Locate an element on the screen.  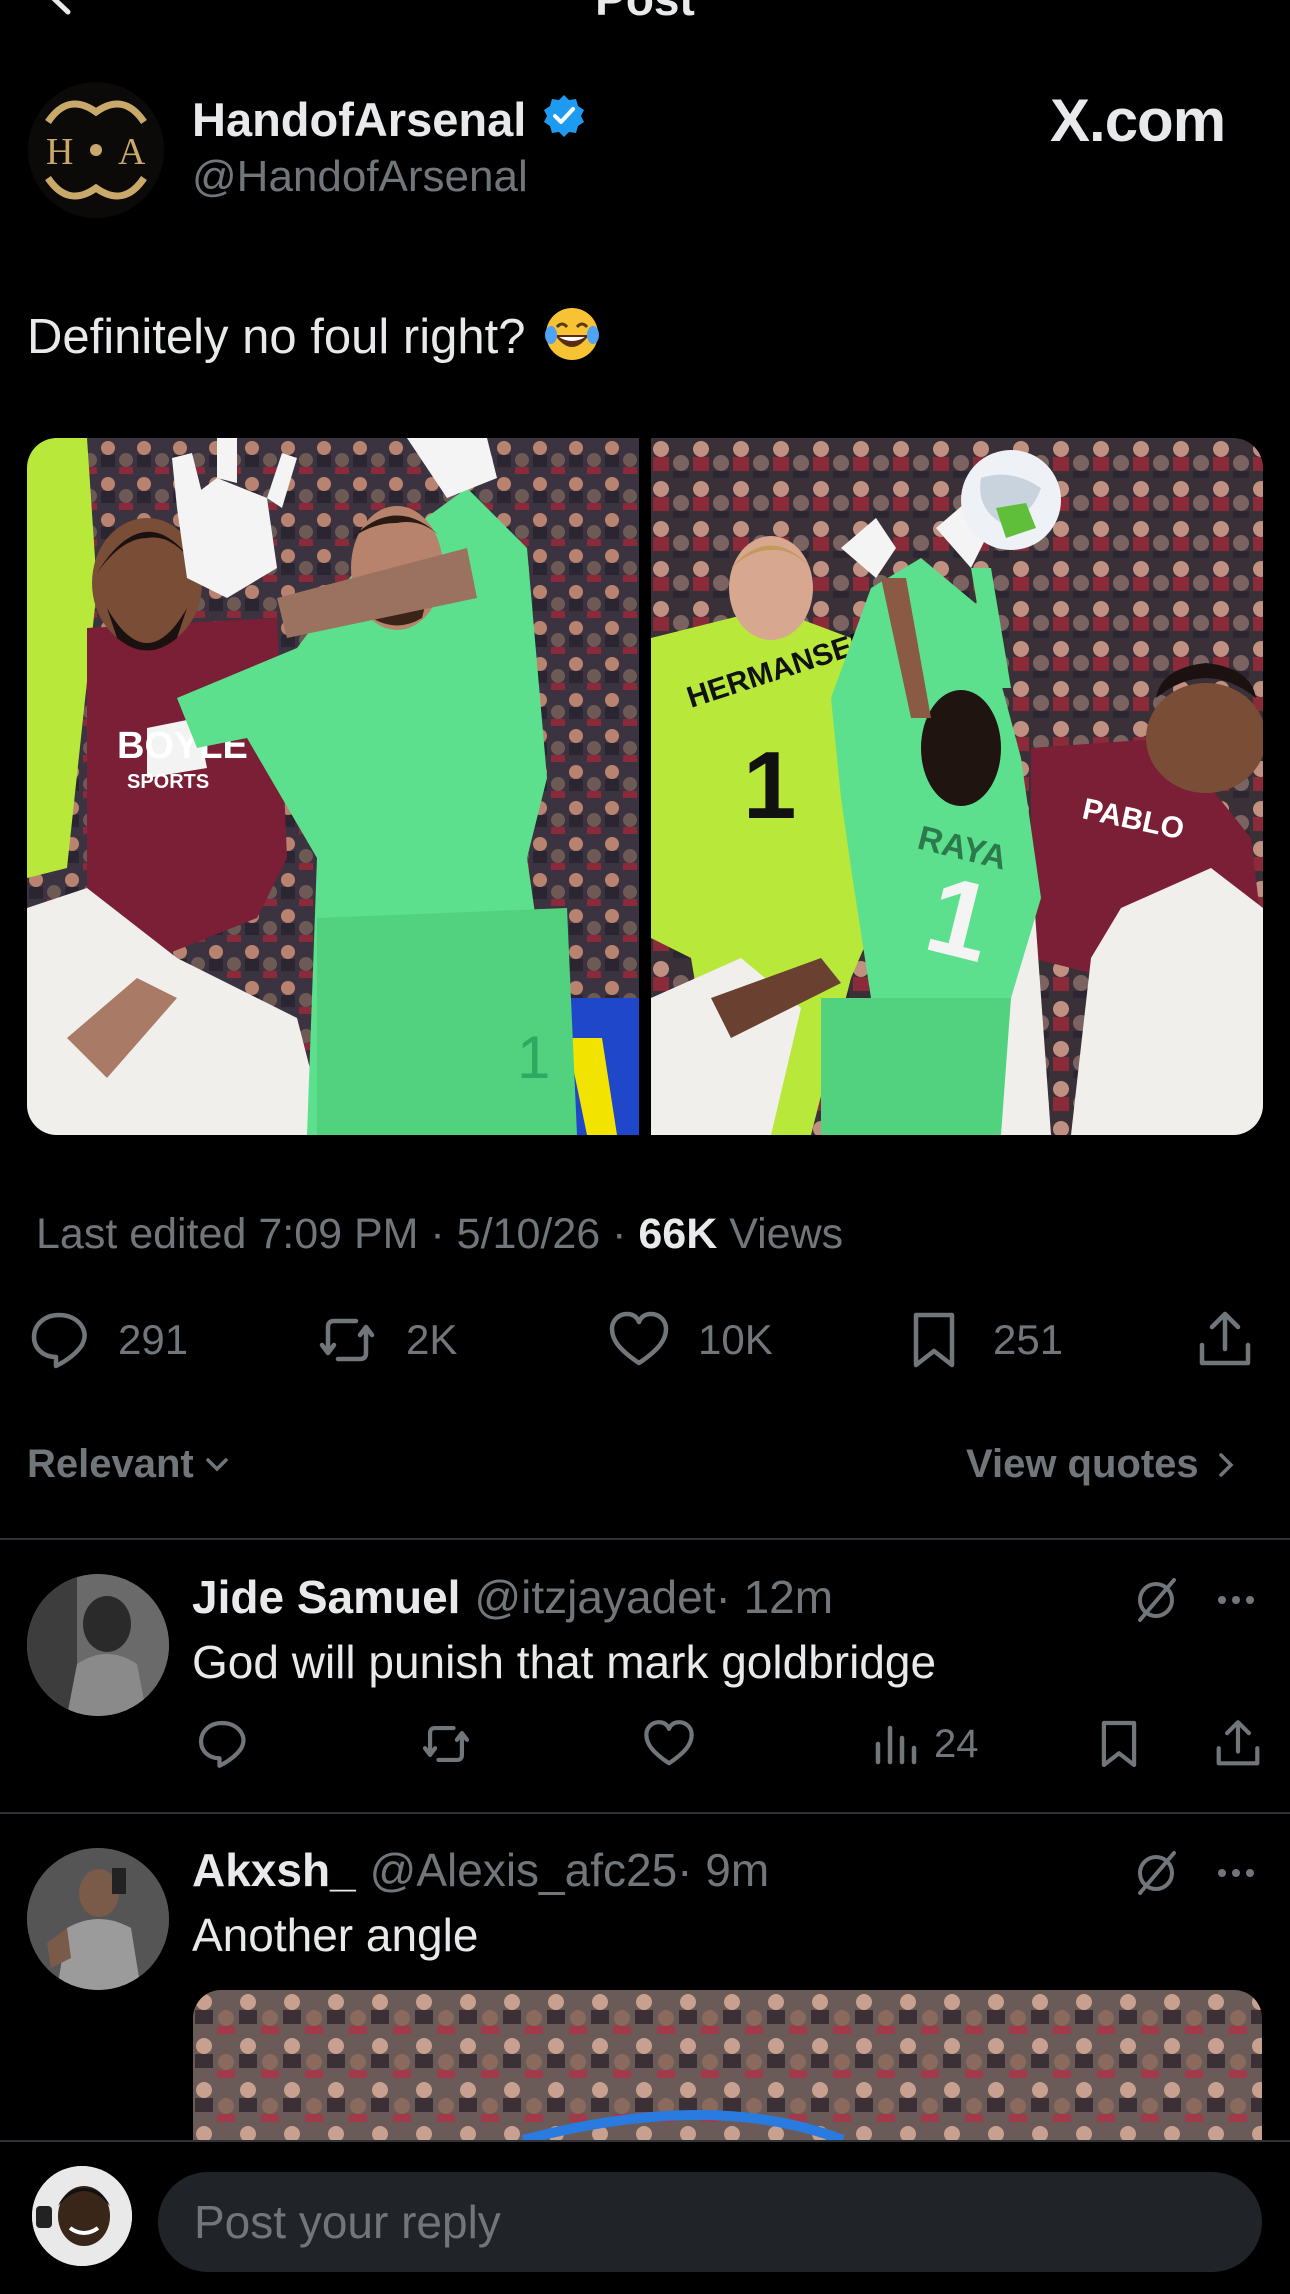
reply-header: Akxsh_ @Alexis_afc25· 9m is located at coordinates (480, 1870).